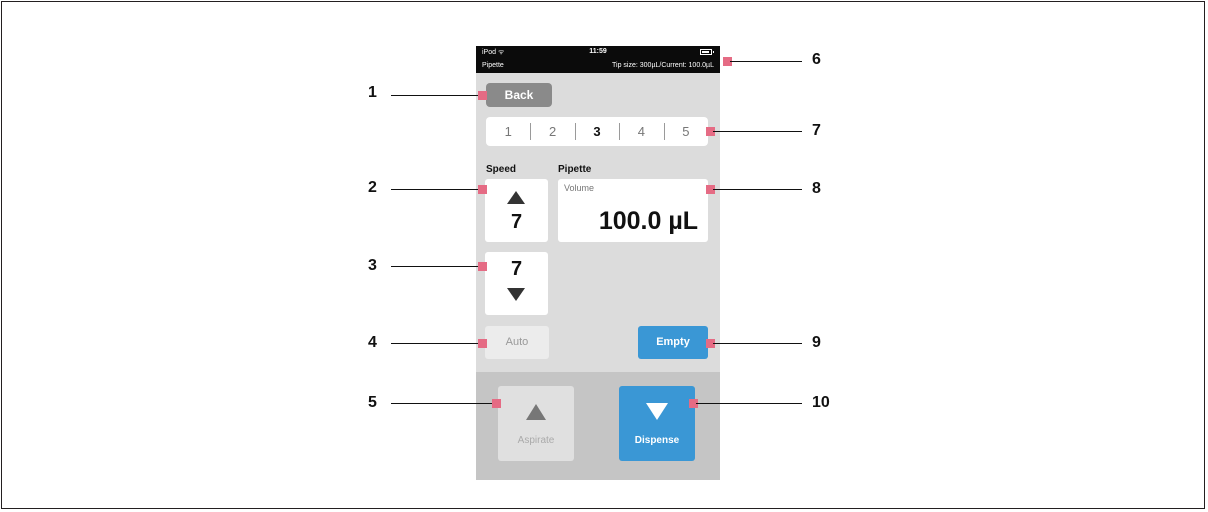 The width and height of the screenshot is (1208, 512). Describe the element at coordinates (372, 92) in the screenshot. I see `callout-number: 1` at that location.